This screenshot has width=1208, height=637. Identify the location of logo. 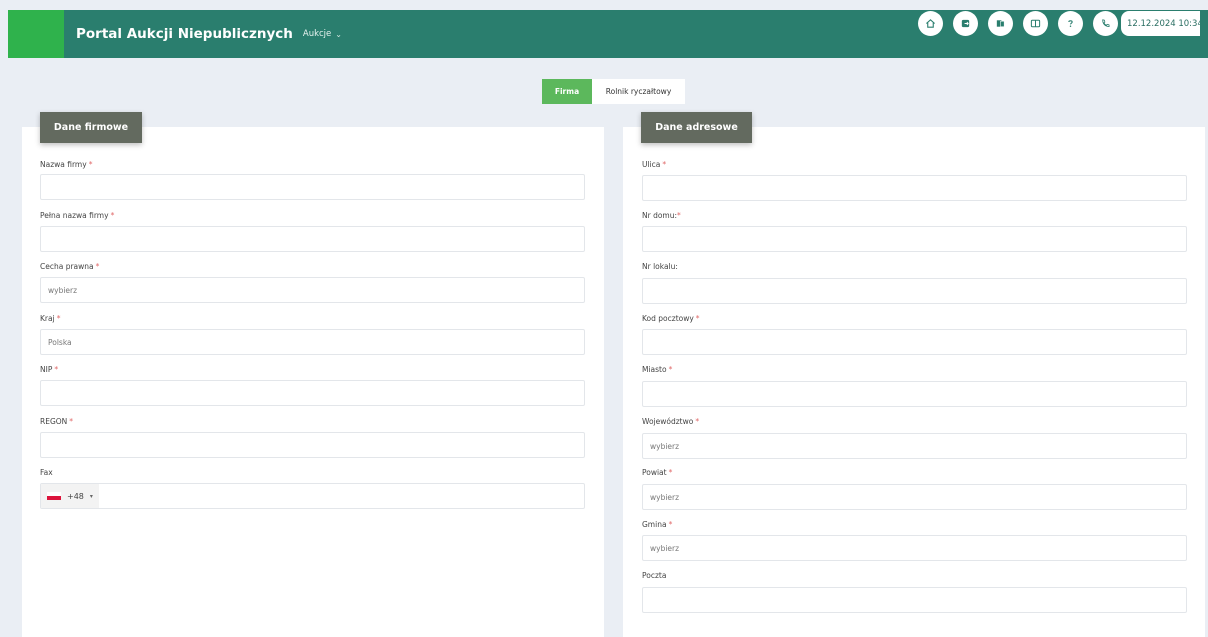
(36, 34).